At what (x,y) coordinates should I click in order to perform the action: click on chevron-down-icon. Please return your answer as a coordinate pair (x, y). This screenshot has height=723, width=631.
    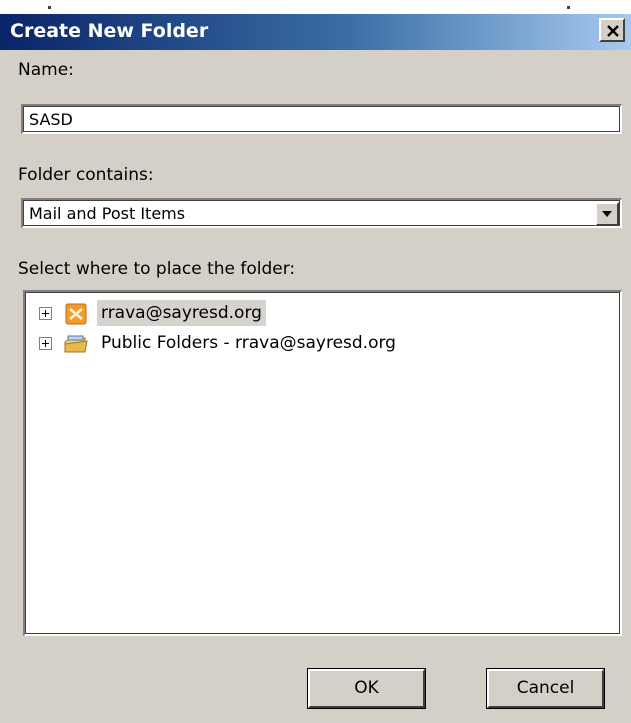
    Looking at the image, I should click on (607, 214).